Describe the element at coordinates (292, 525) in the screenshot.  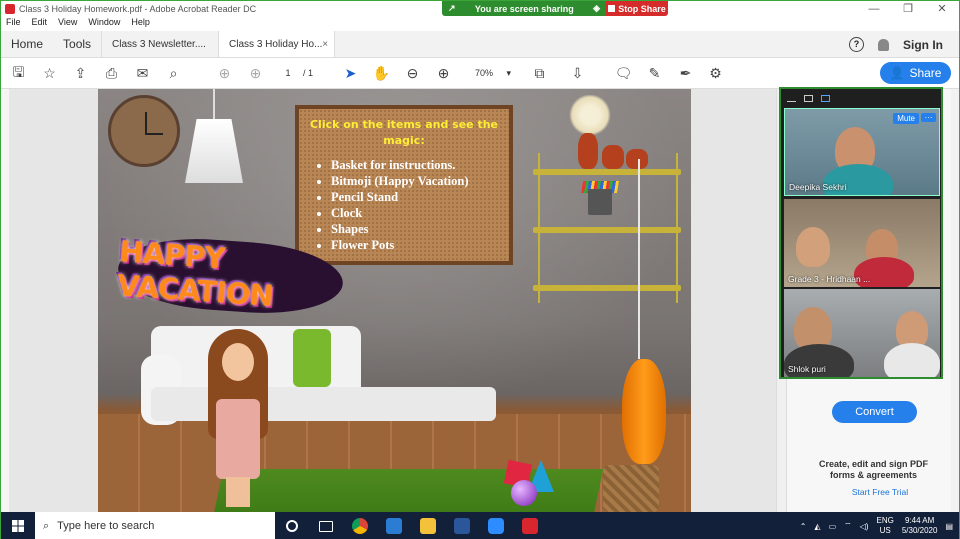
I see `cortana-icon` at that location.